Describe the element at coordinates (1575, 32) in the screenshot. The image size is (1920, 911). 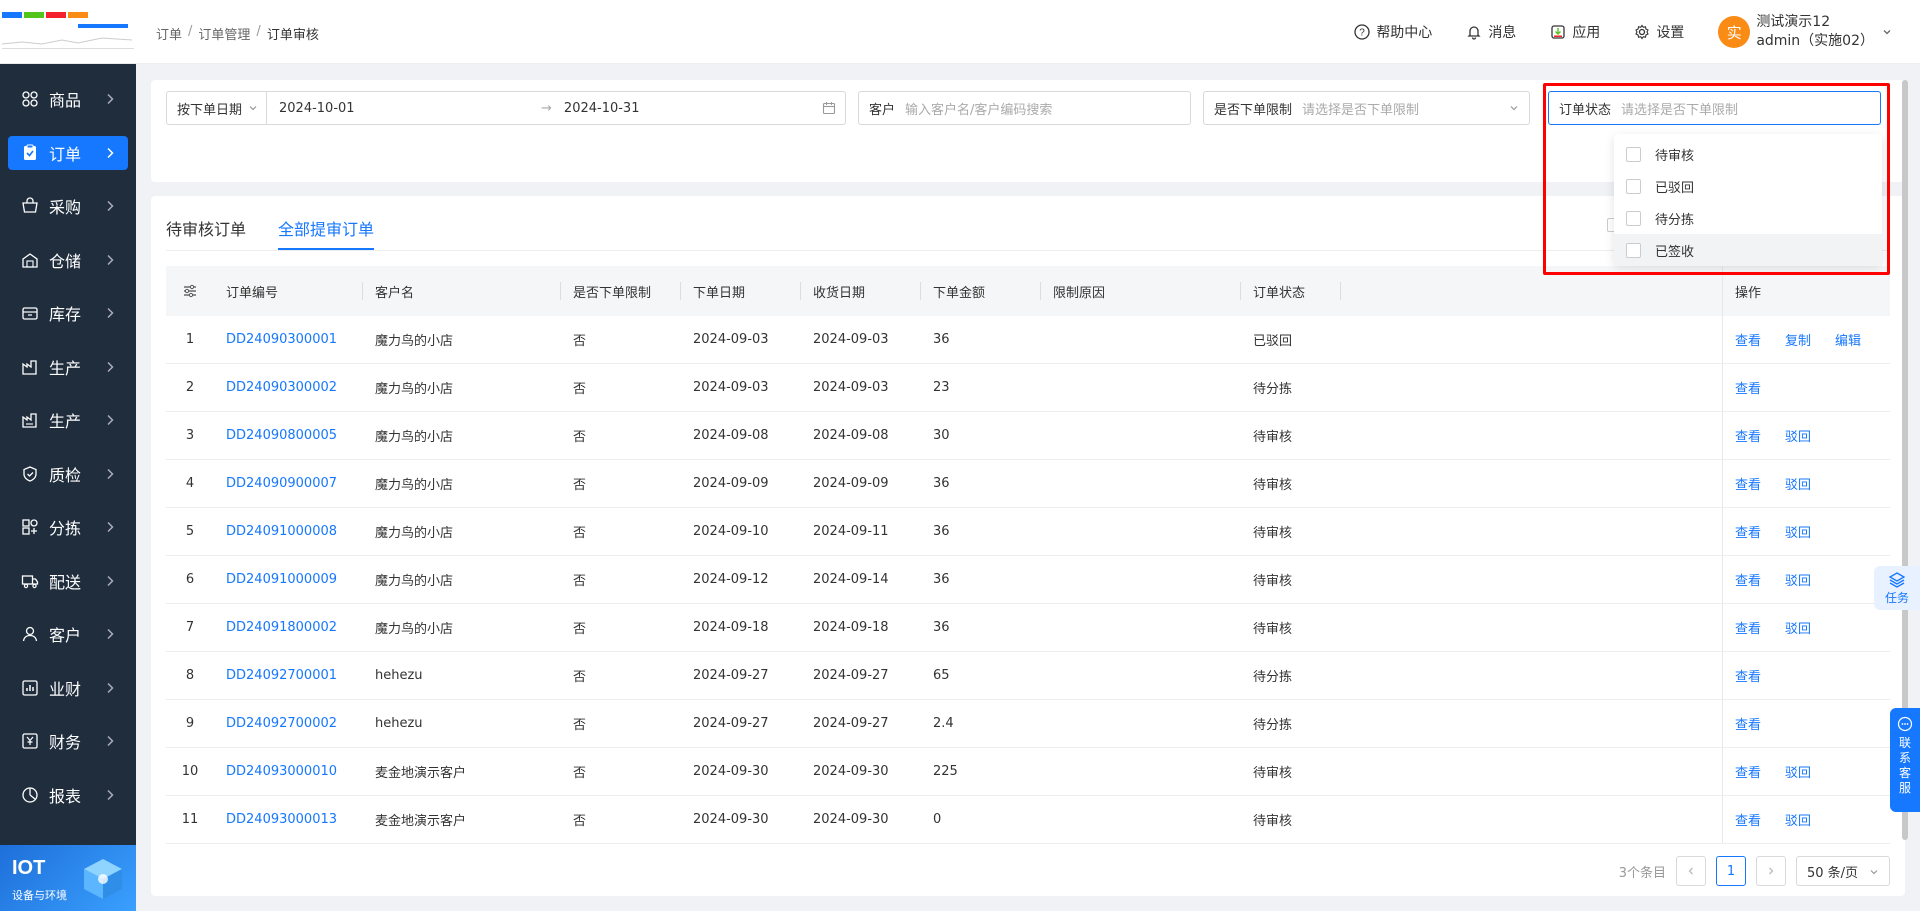
I see `apps-button: 应用` at that location.